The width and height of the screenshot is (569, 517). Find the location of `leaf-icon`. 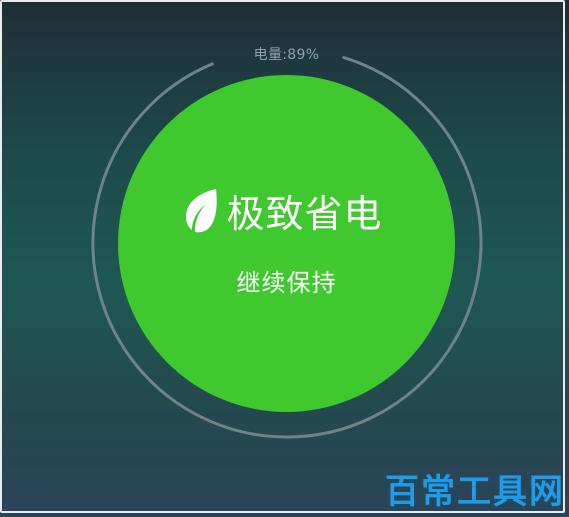

leaf-icon is located at coordinates (202, 210).